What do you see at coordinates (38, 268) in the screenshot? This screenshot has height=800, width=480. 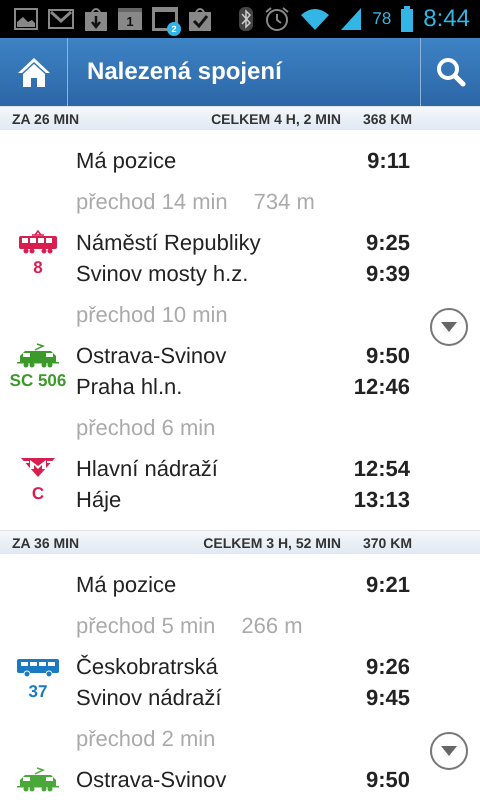 I see `line-number: 8` at bounding box center [38, 268].